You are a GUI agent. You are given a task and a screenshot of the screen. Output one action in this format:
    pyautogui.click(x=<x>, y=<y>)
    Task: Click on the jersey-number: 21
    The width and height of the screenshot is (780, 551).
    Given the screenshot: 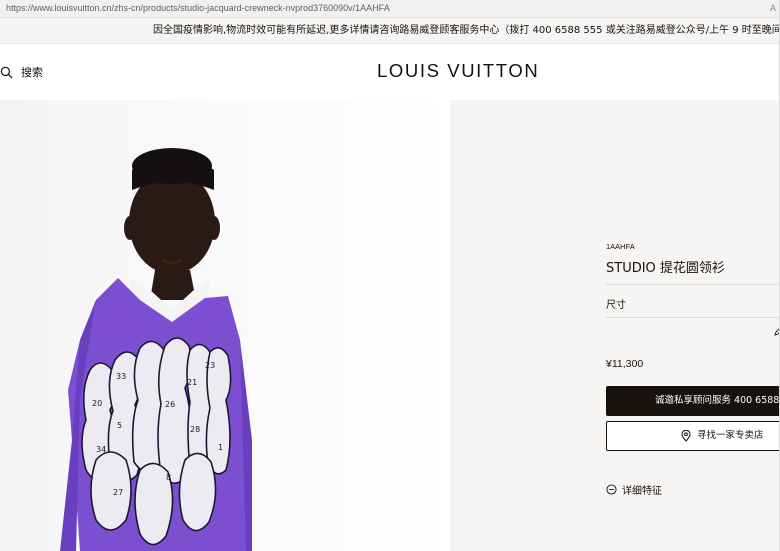 What is the action you would take?
    pyautogui.click(x=192, y=382)
    